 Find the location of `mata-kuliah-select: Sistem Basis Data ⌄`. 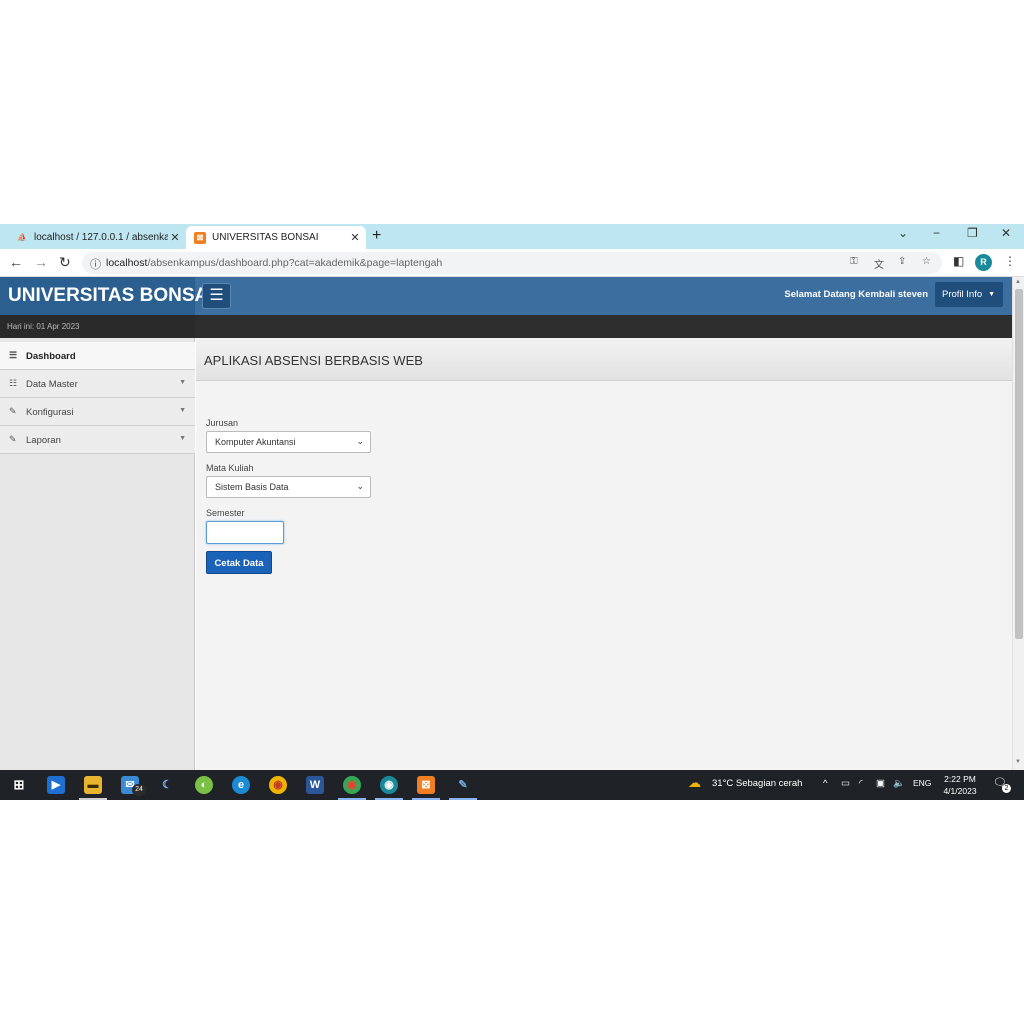

mata-kuliah-select: Sistem Basis Data ⌄ is located at coordinates (288, 487).